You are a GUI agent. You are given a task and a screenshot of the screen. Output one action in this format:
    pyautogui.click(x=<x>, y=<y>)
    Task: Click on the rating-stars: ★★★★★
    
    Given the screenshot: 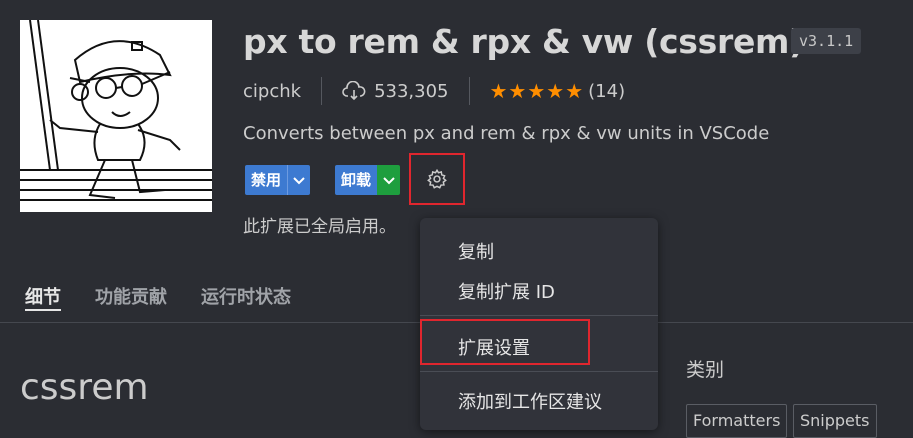 What is the action you would take?
    pyautogui.click(x=537, y=91)
    